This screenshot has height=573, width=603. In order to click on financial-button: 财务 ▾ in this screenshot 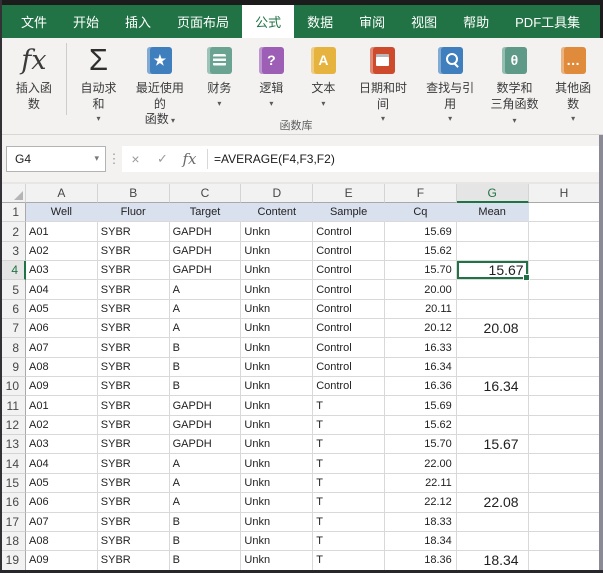, I will do `click(219, 75)`.